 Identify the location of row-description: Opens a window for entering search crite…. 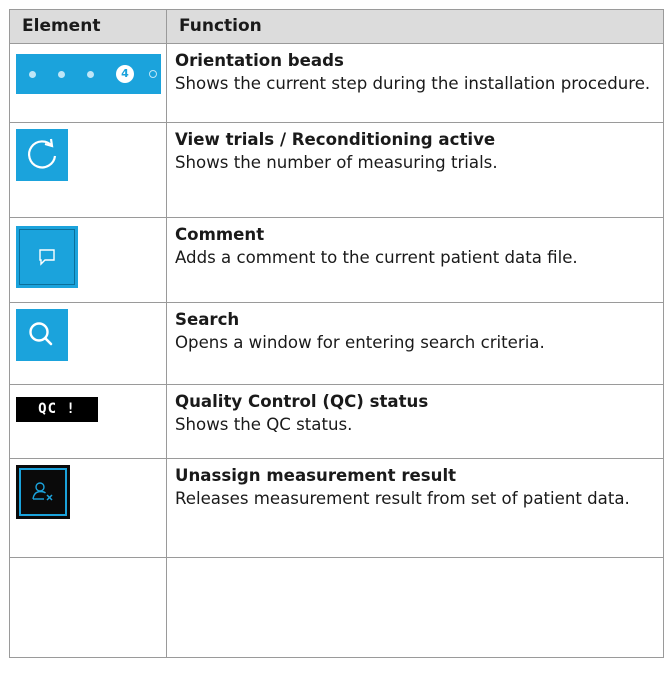
(360, 342).